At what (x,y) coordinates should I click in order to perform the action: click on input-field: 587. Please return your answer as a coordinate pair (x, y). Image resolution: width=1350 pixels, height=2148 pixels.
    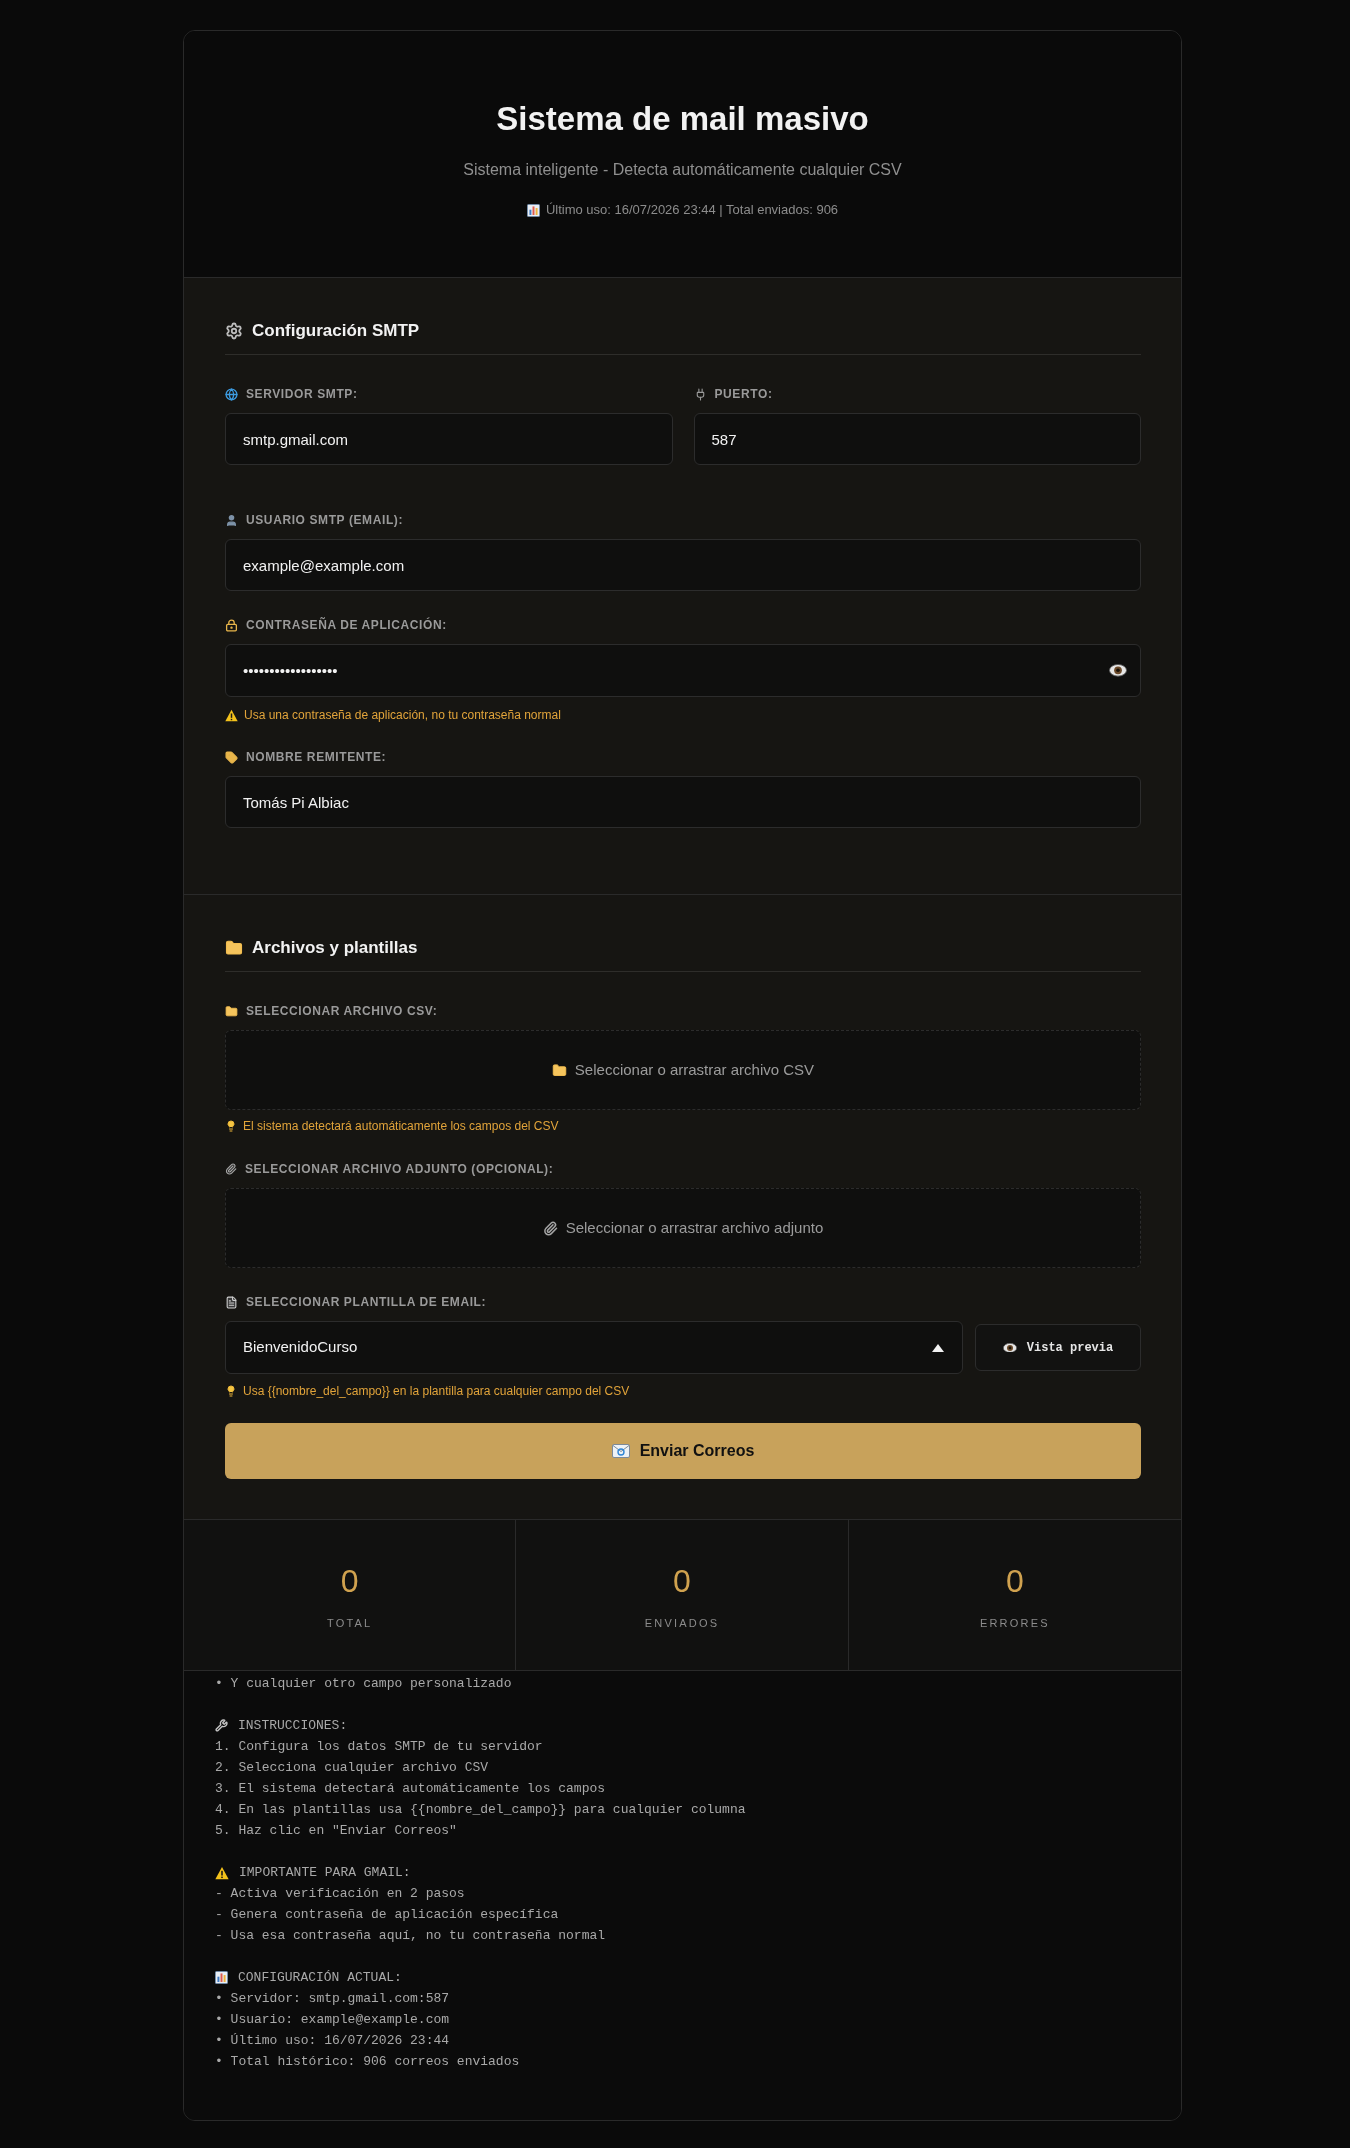
    Looking at the image, I should click on (917, 439).